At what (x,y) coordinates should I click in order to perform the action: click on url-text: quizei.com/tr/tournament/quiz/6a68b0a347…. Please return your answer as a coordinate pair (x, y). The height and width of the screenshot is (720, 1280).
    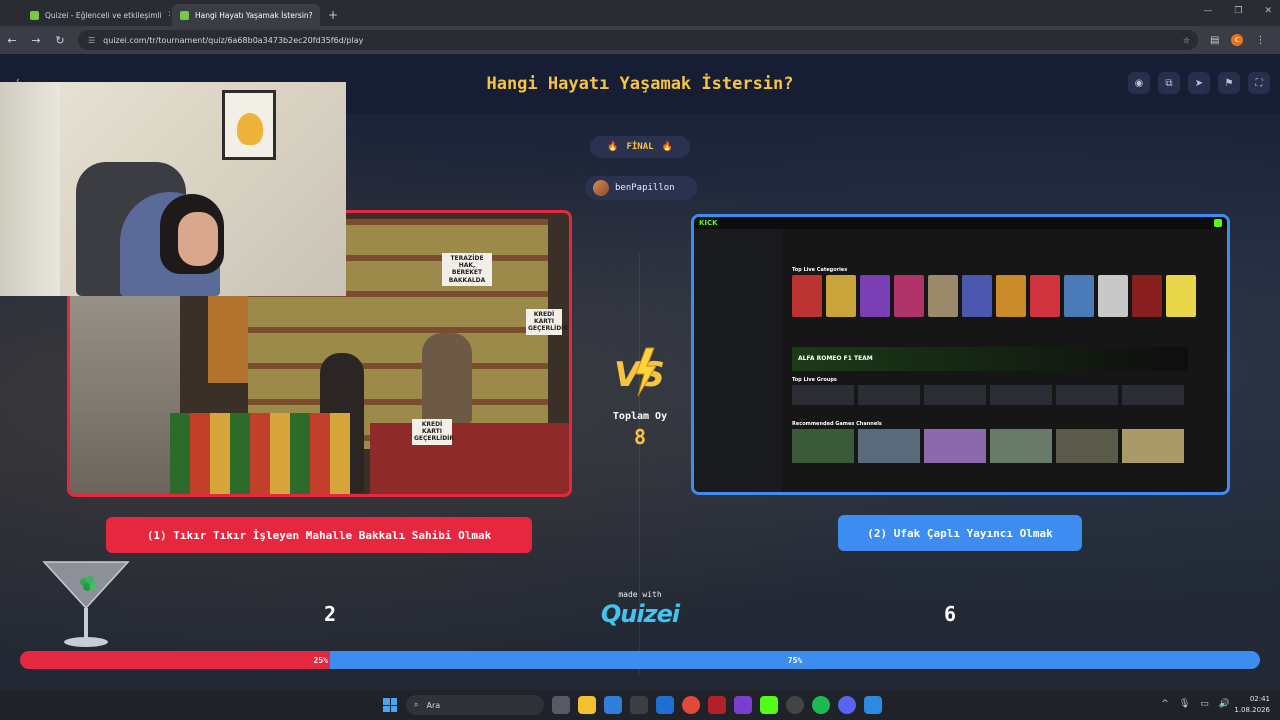
    Looking at the image, I should click on (233, 40).